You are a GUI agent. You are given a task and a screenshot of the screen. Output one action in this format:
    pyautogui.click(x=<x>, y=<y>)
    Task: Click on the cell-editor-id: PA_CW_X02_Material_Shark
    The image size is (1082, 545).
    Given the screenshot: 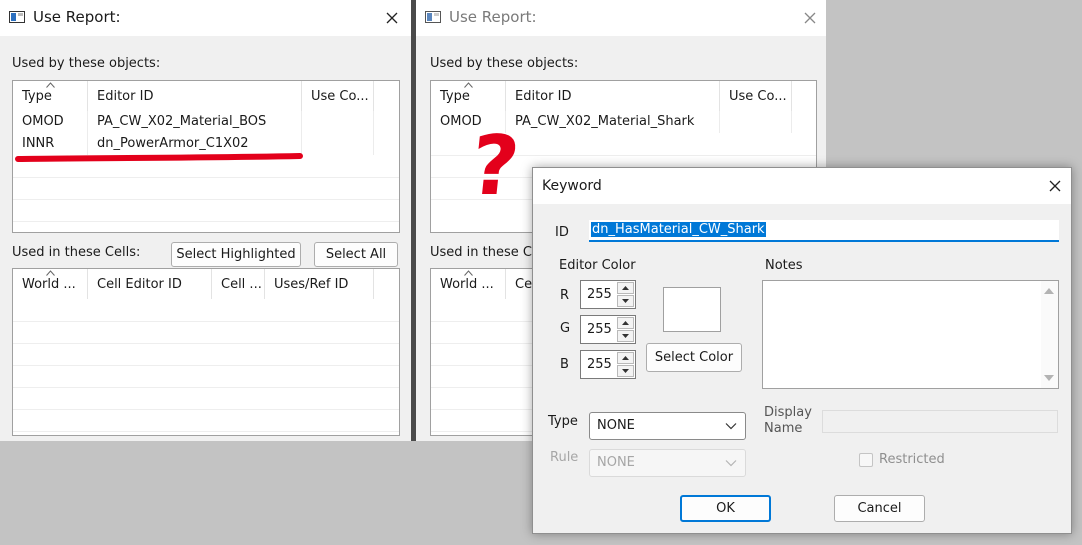 What is the action you would take?
    pyautogui.click(x=613, y=122)
    